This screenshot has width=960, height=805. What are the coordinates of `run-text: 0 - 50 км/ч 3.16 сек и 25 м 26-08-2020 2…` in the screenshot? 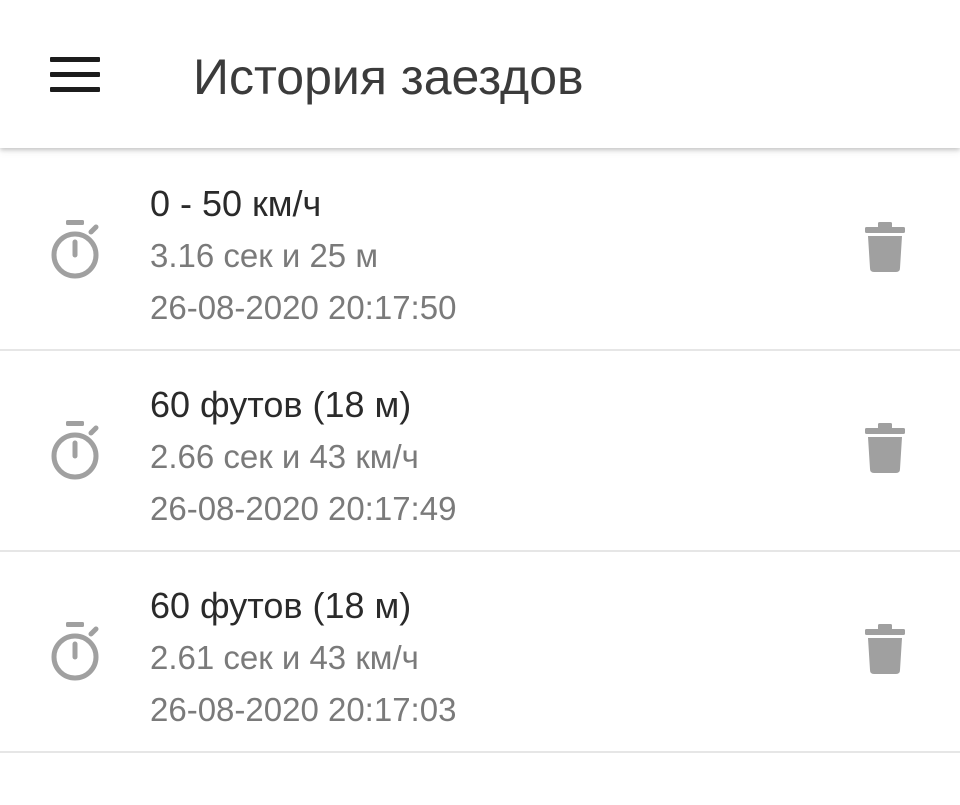 It's located at (303, 256).